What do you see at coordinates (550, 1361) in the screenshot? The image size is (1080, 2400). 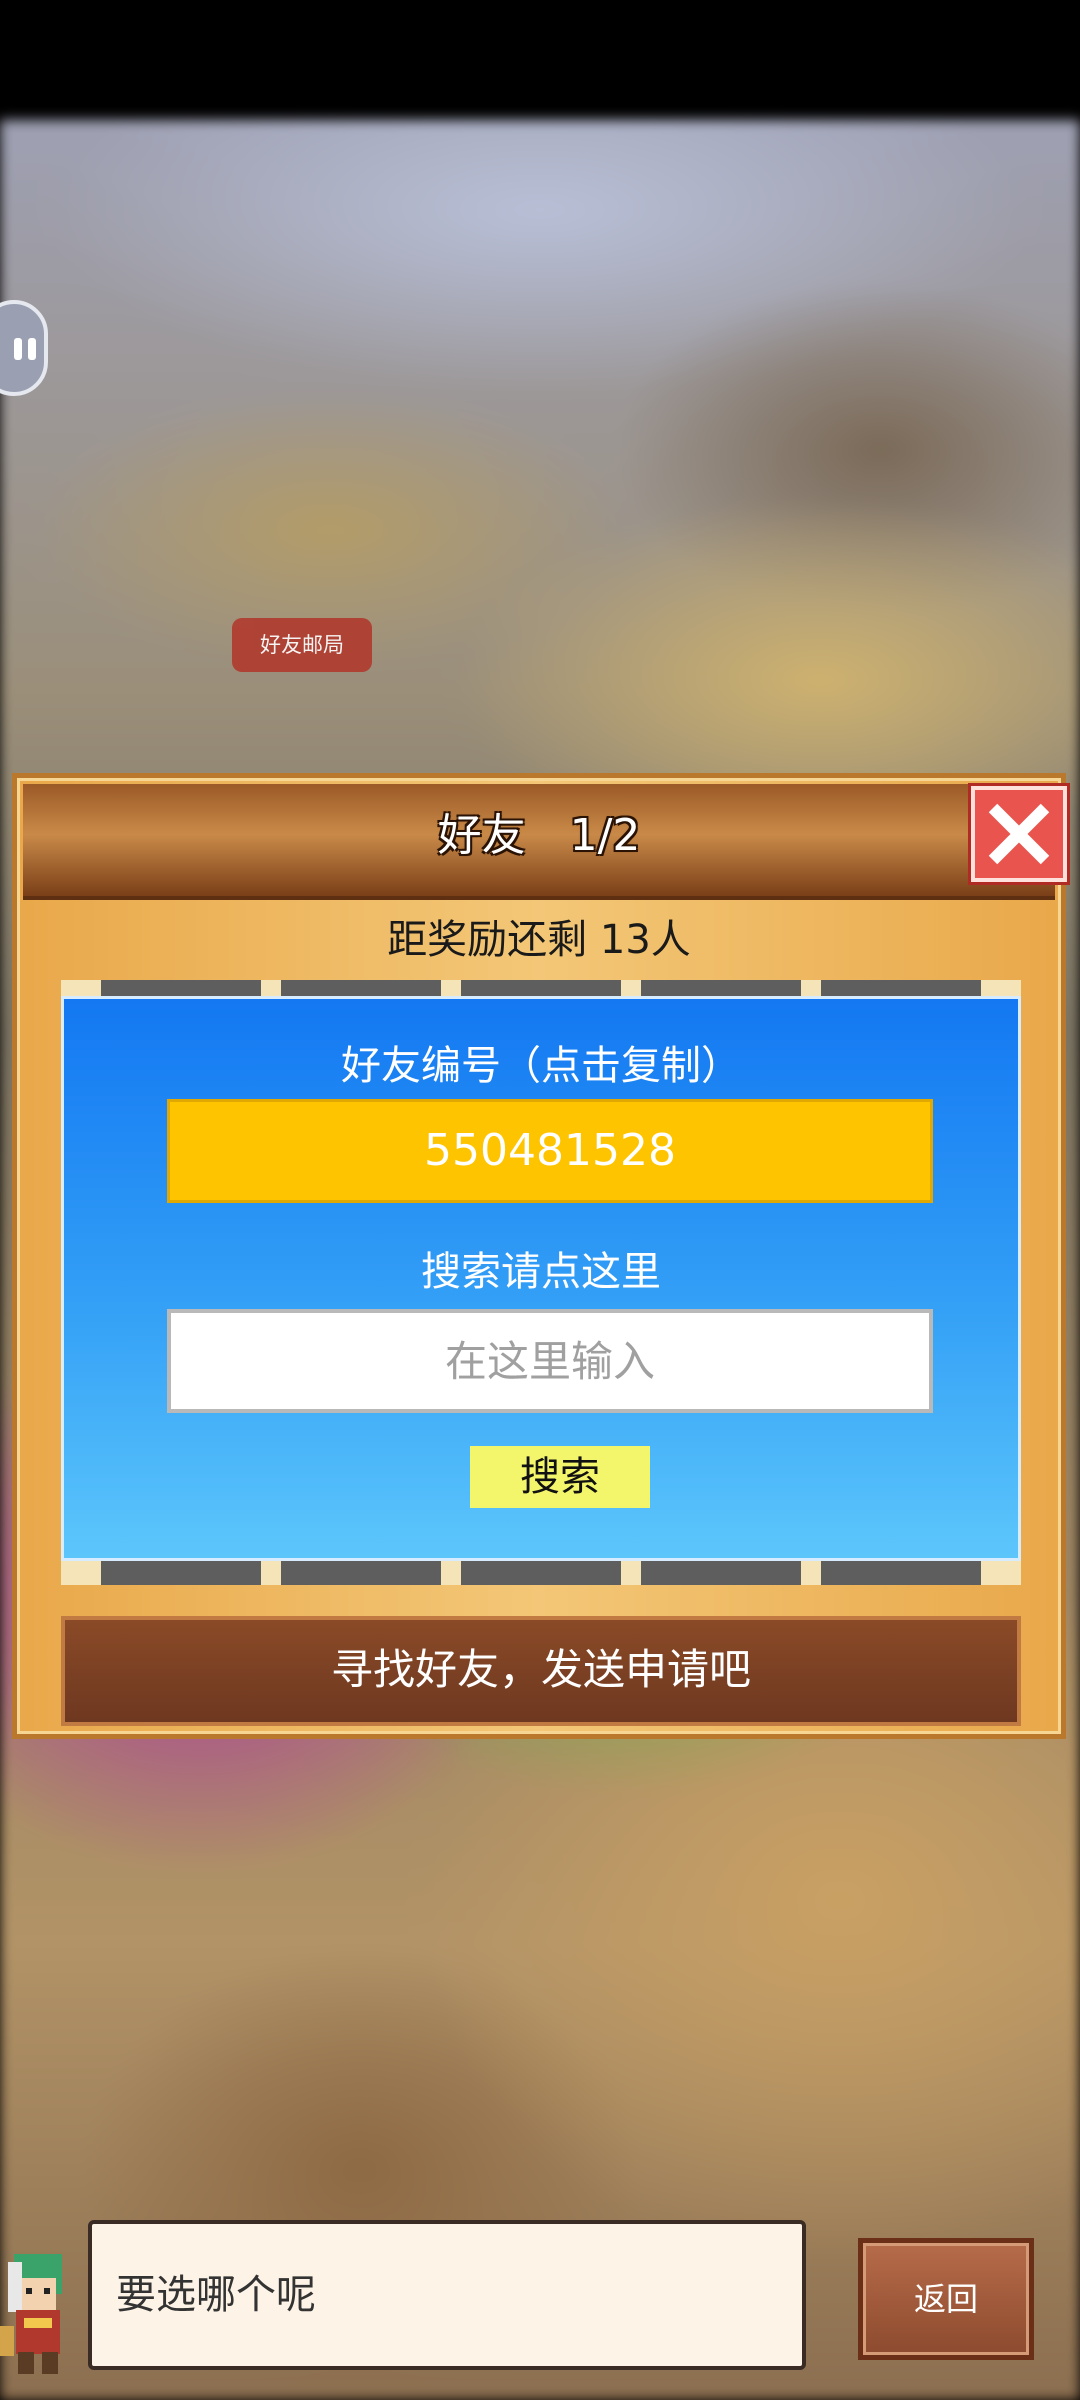 I see `friend-search-input` at bounding box center [550, 1361].